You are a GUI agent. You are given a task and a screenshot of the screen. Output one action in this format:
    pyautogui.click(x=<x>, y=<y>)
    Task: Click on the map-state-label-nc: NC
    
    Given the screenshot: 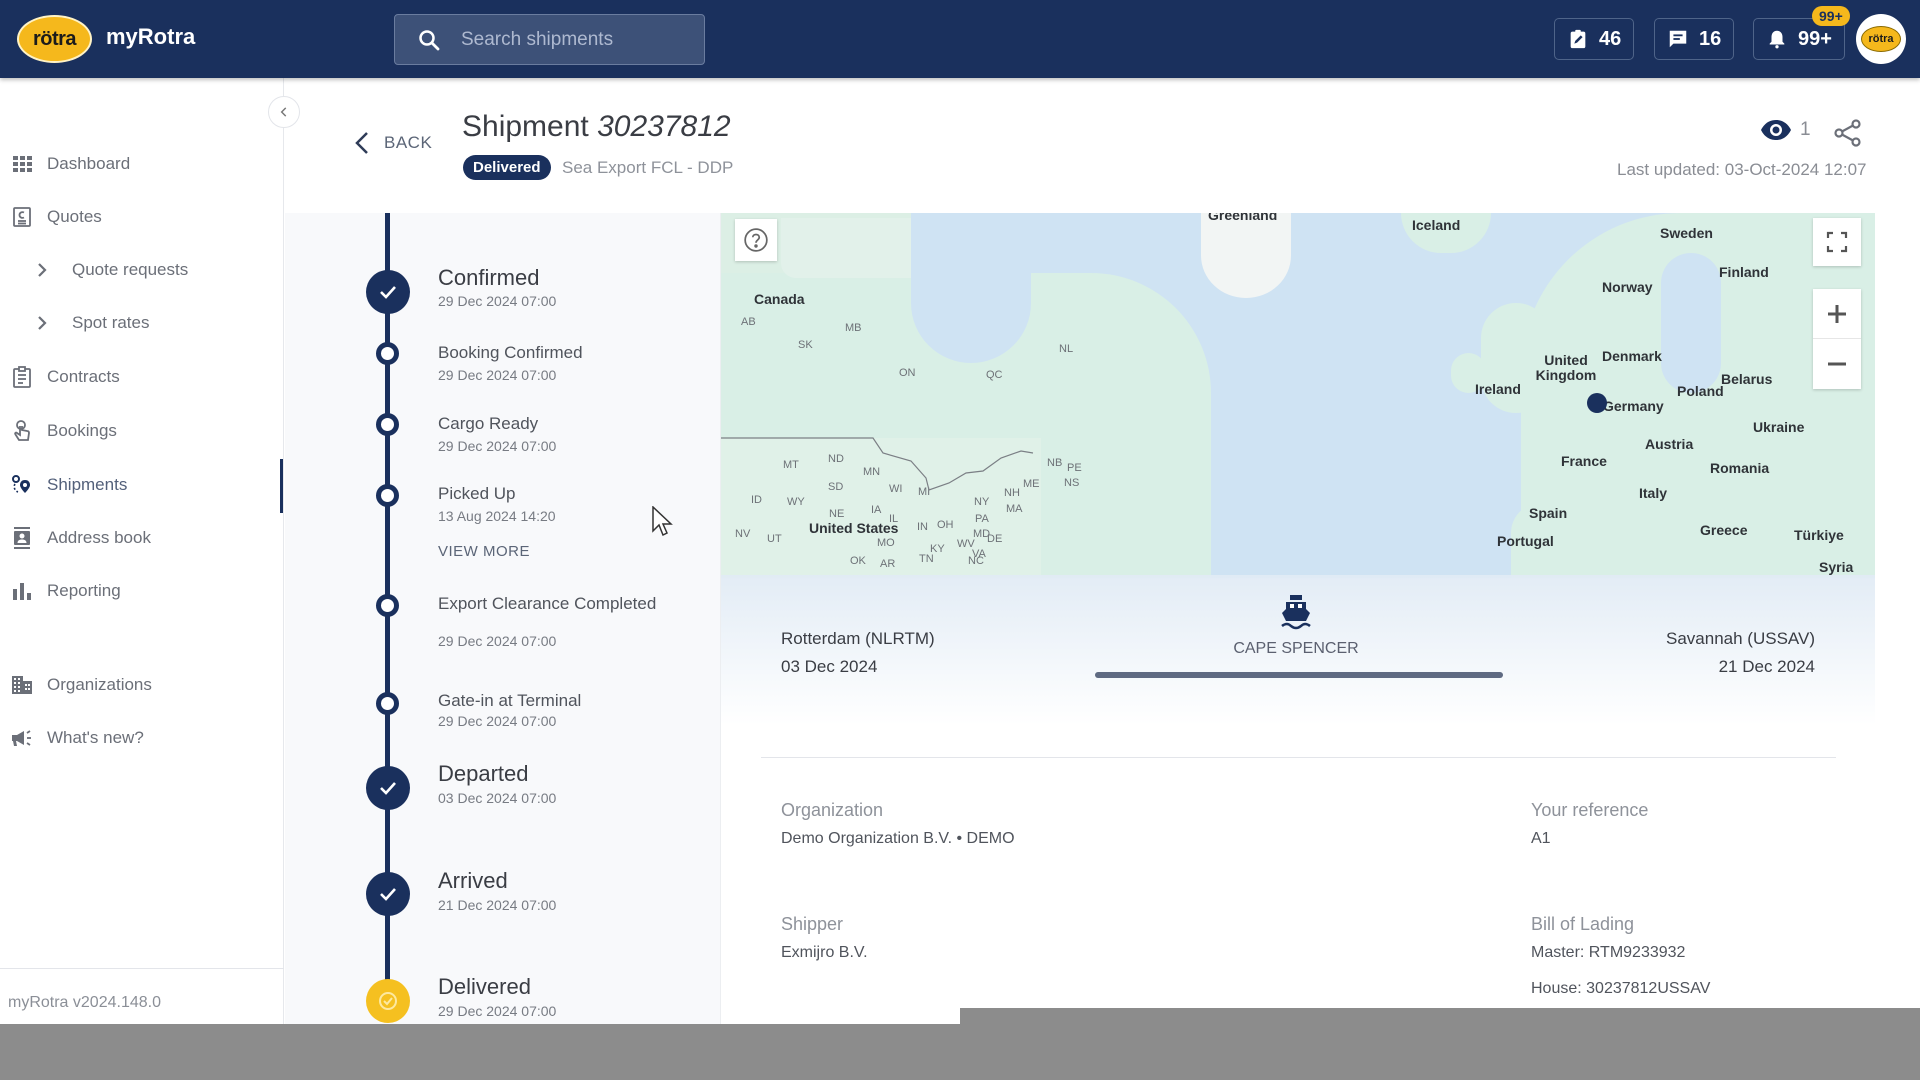 What is the action you would take?
    pyautogui.click(x=976, y=561)
    